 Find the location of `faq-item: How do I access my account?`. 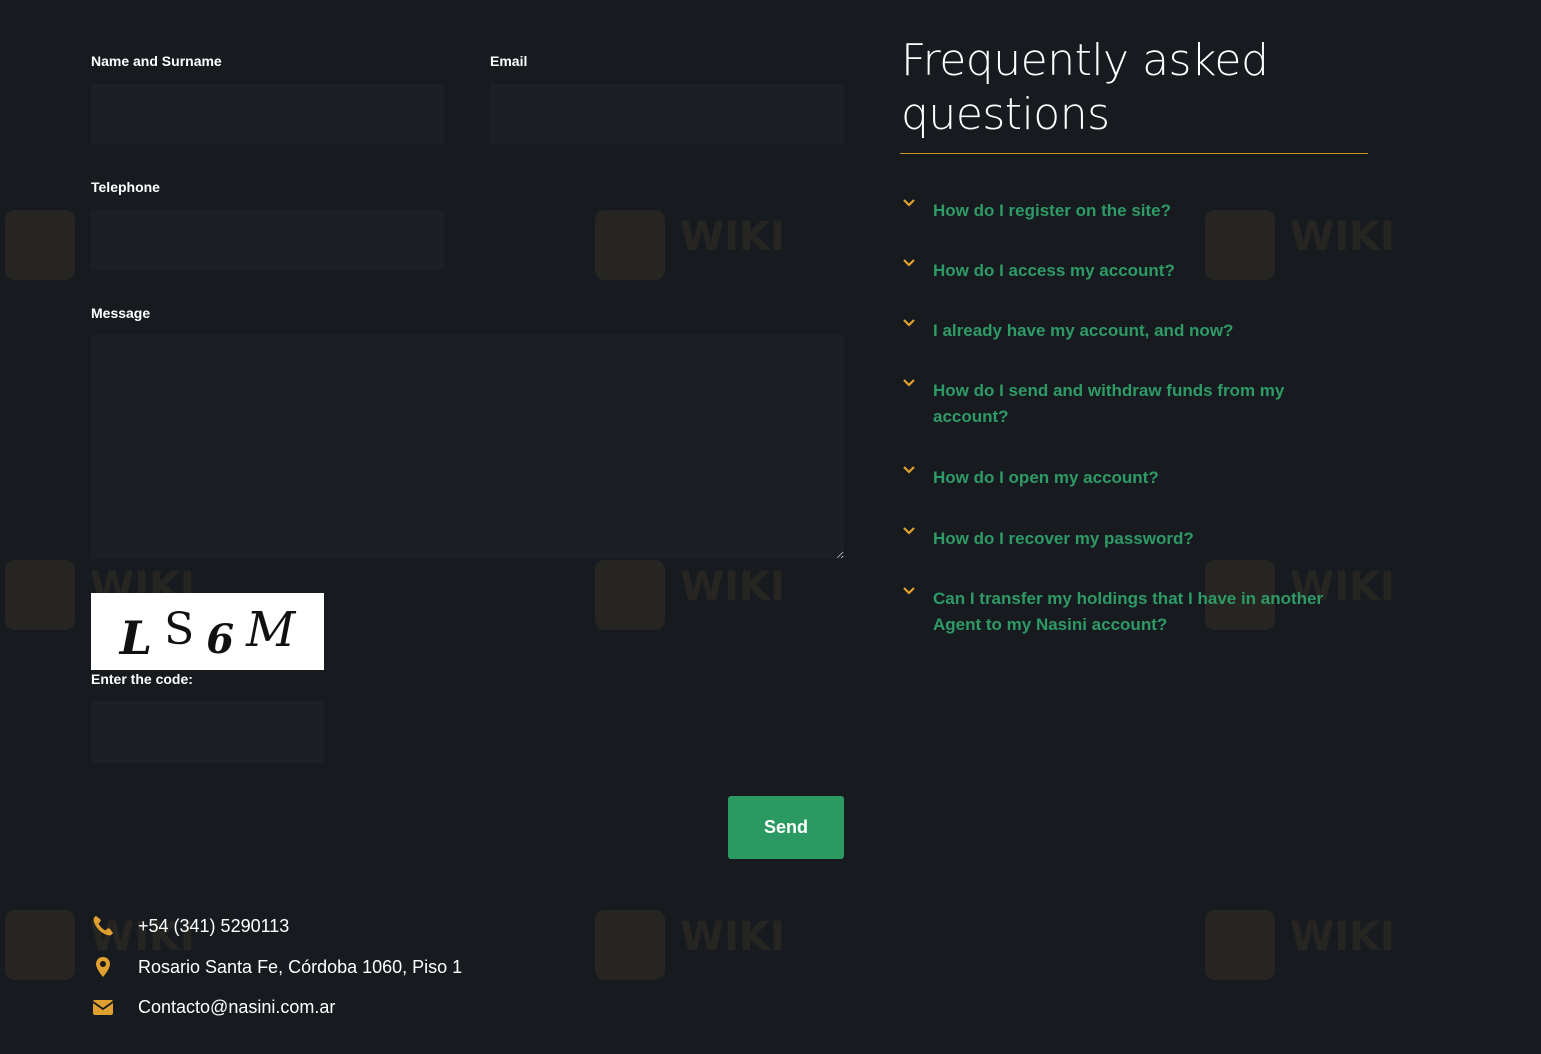

faq-item: How do I access my account? is located at coordinates (1121, 271).